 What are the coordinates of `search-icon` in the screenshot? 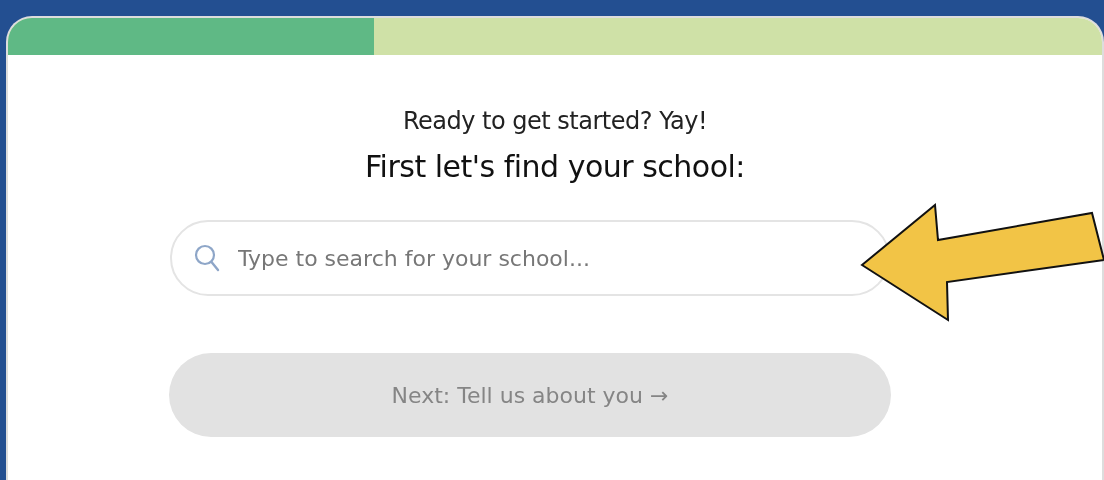 It's located at (207, 258).